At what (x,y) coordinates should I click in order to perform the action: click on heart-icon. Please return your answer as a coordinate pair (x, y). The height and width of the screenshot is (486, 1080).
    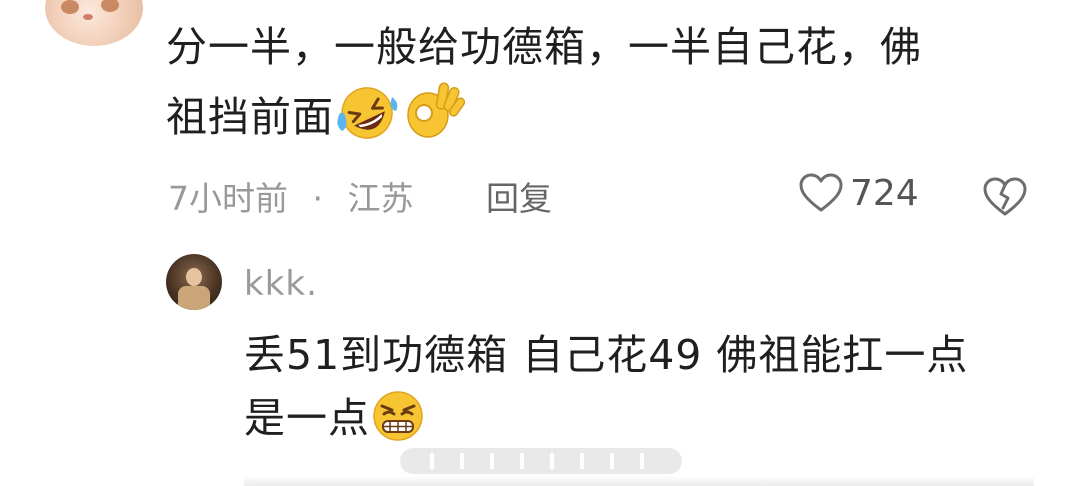
    Looking at the image, I should click on (821, 193).